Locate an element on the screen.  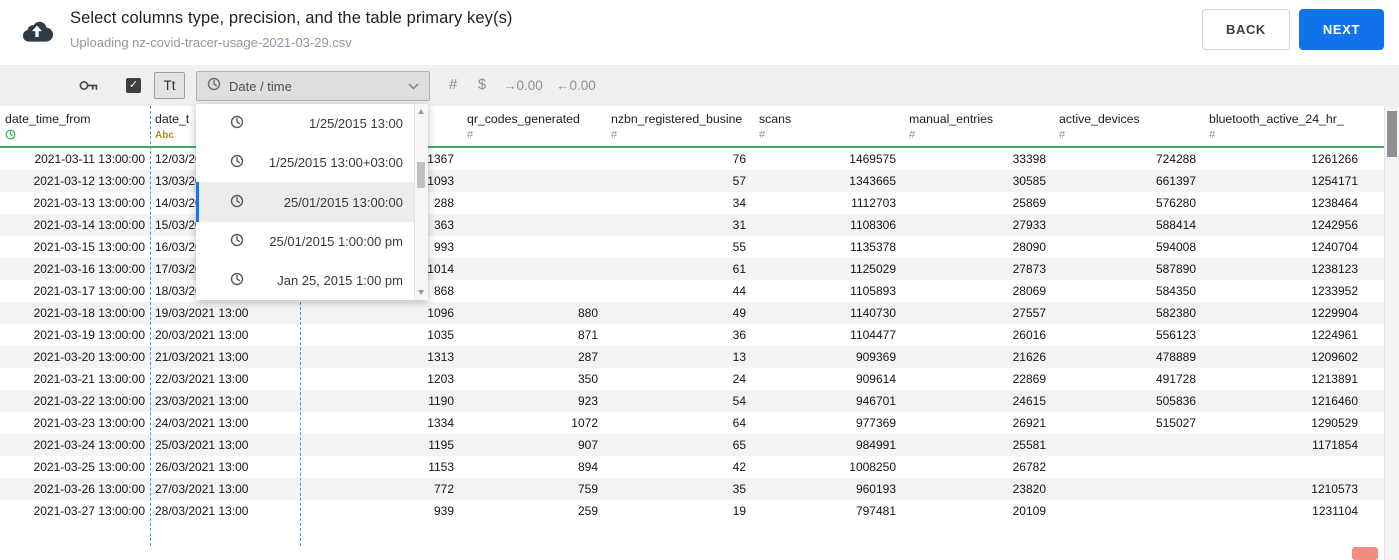
column-name: bluetooth_active_24_hr_ is located at coordinates (1276, 119).